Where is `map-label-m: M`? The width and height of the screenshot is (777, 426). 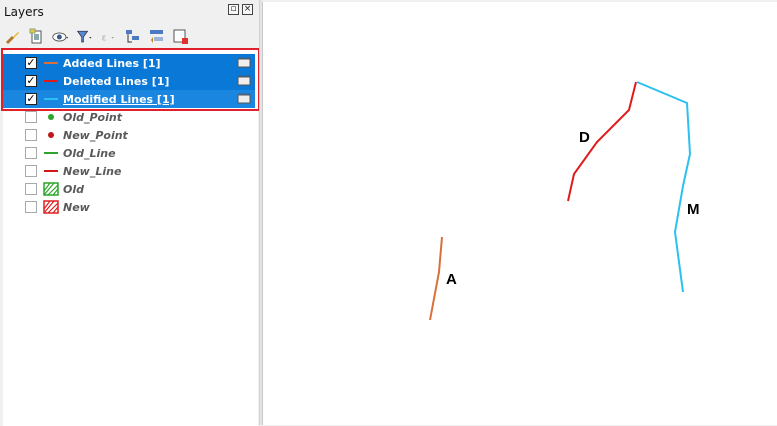
map-label-m: M is located at coordinates (693, 209).